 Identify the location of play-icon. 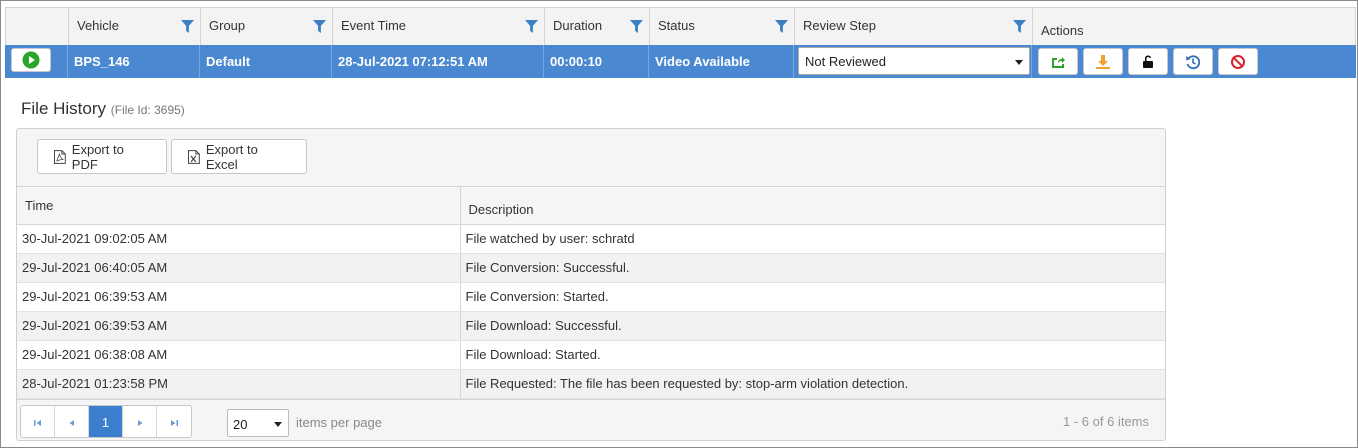
(31, 60).